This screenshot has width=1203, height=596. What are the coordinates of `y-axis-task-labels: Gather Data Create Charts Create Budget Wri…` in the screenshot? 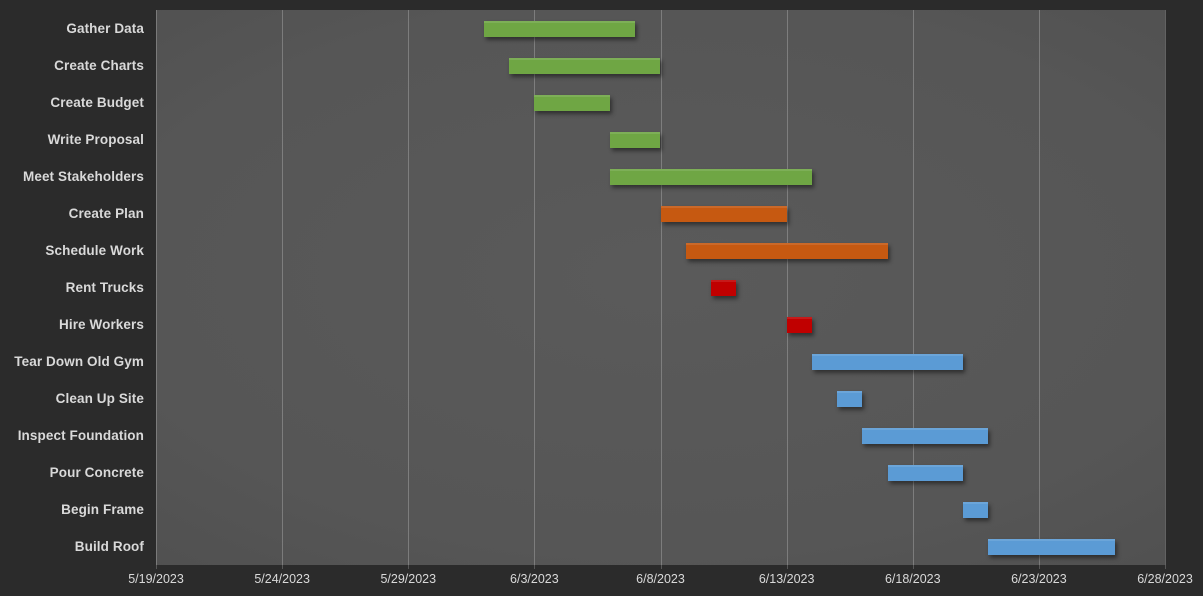 It's located at (75, 287).